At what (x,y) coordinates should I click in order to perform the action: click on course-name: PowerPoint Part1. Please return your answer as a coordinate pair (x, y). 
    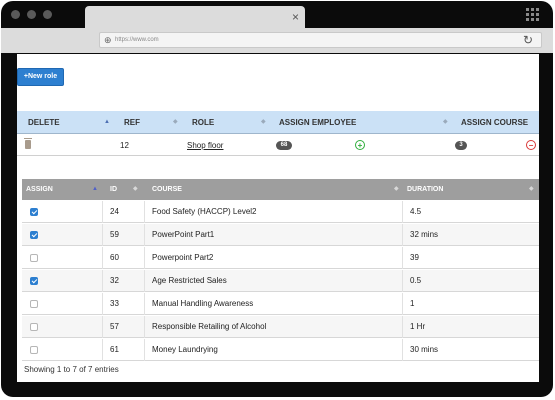
    Looking at the image, I should click on (183, 234).